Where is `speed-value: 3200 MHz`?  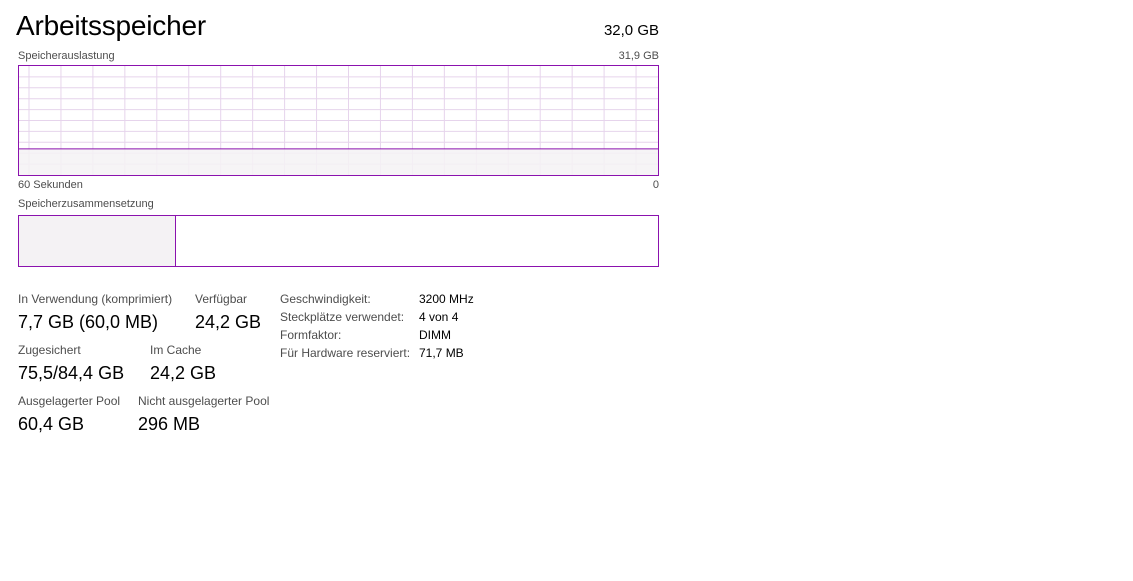 speed-value: 3200 MHz is located at coordinates (446, 299).